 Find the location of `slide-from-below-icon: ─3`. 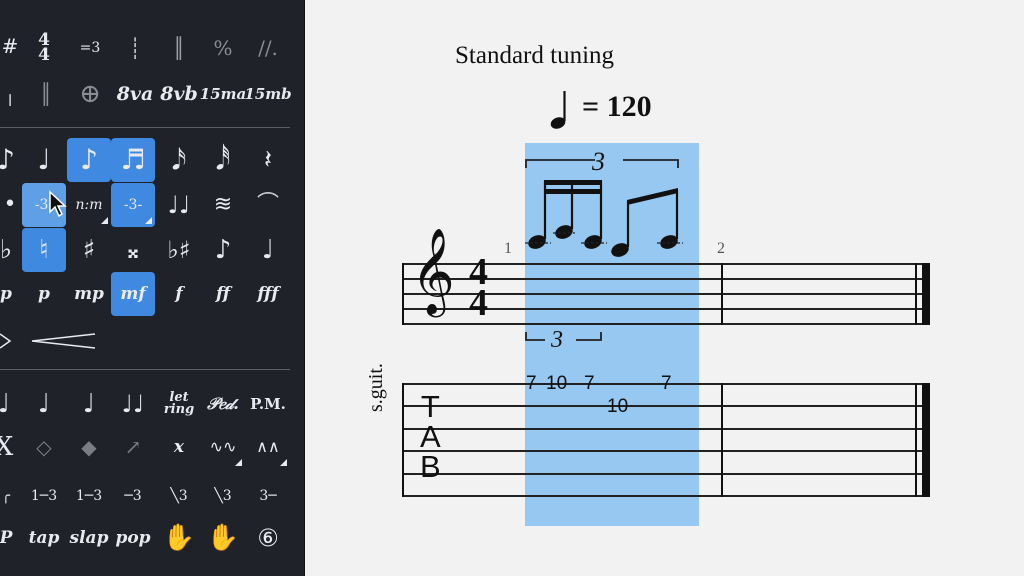

slide-from-below-icon: ─3 is located at coordinates (133, 496).